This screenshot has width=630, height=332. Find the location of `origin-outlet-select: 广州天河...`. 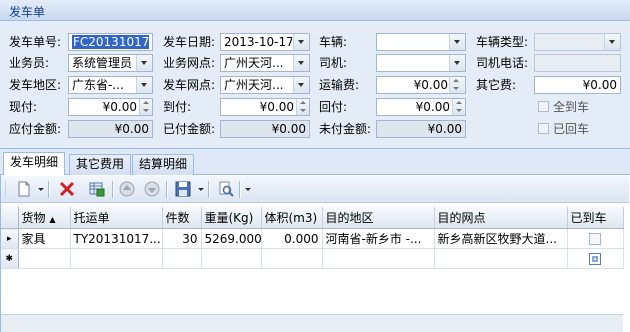

origin-outlet-select: 广州天河... is located at coordinates (265, 85).